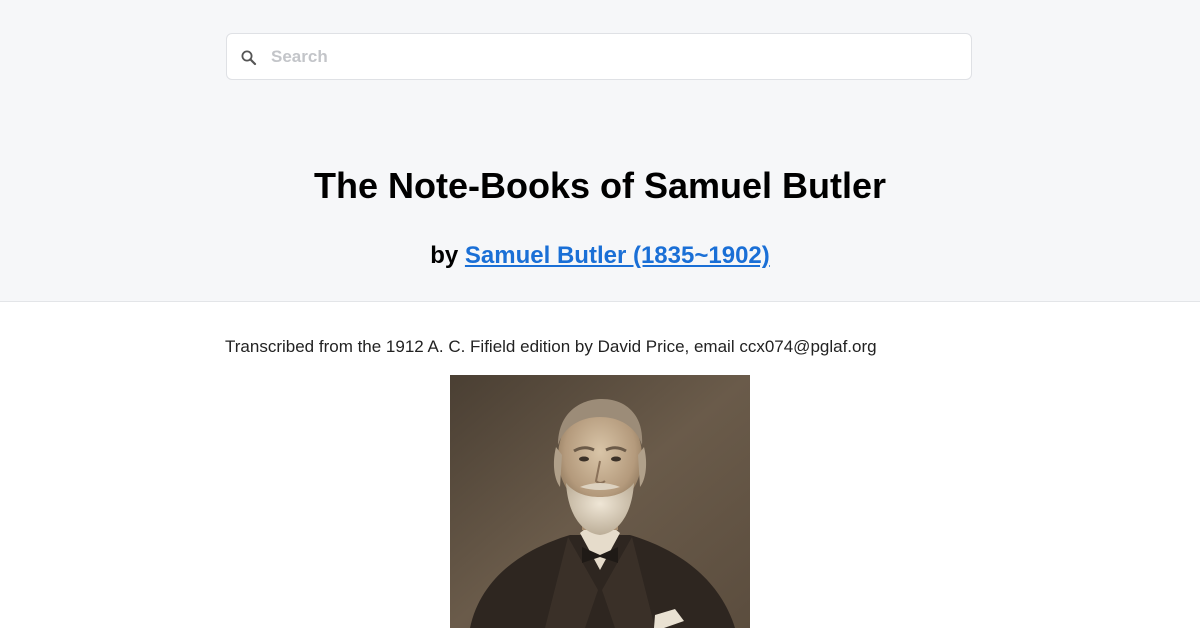  I want to click on author-portrait, so click(600, 501).